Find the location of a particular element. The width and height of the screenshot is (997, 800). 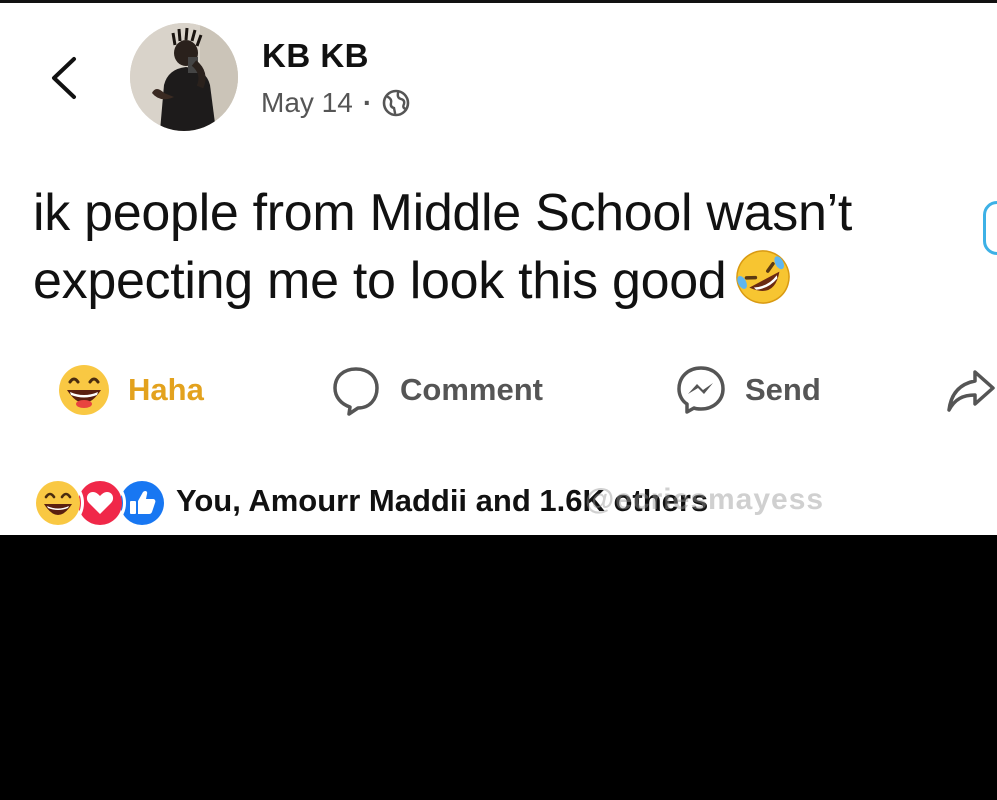

watermark: @ecriesmayess is located at coordinates (705, 499).